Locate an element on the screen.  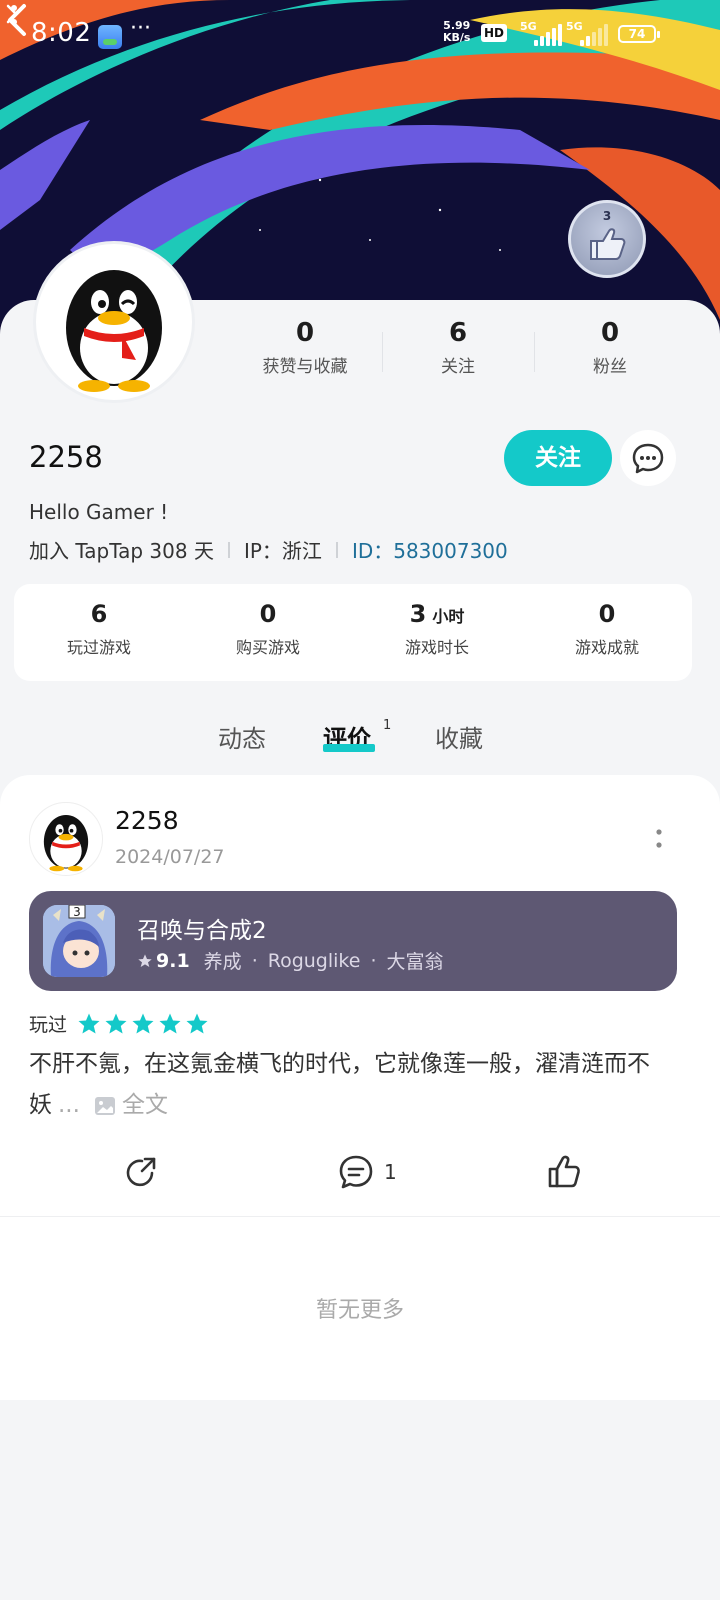
battery-icon: 74 is located at coordinates (639, 34).